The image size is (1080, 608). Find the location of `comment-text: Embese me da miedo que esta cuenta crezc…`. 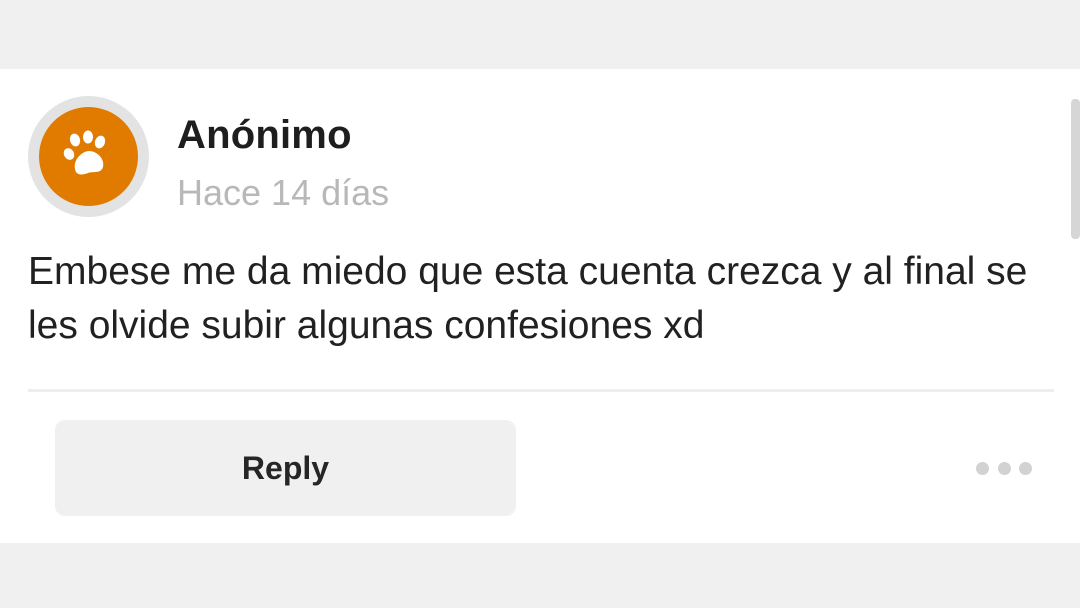

comment-text: Embese me da miedo que esta cuenta crezc… is located at coordinates (528, 298).